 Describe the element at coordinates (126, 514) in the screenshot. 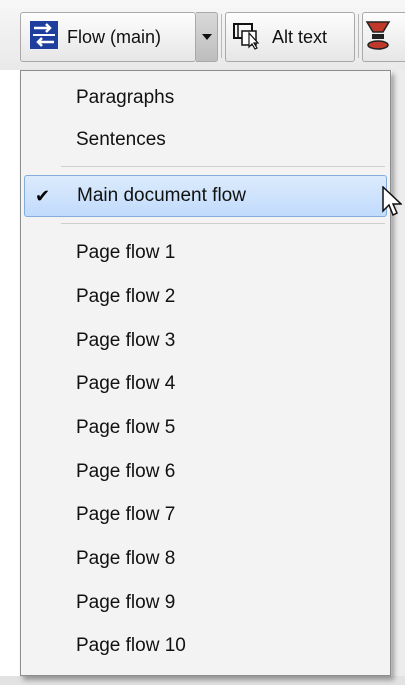

I see `menu-item-label: Page flow 7` at that location.